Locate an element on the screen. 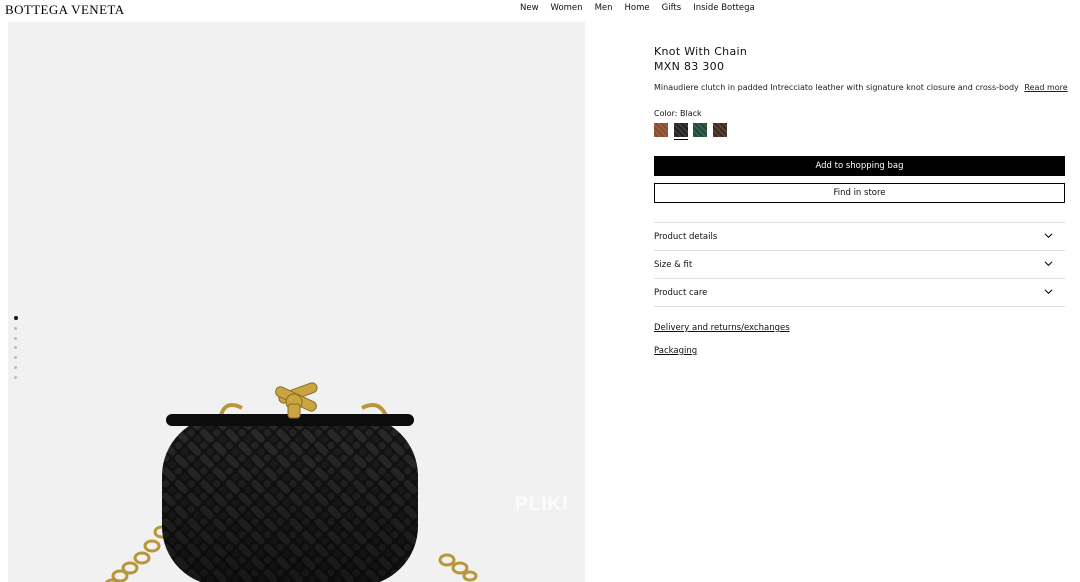 The width and height of the screenshot is (1080, 582). nav-item-gifts: Gifts is located at coordinates (672, 8).